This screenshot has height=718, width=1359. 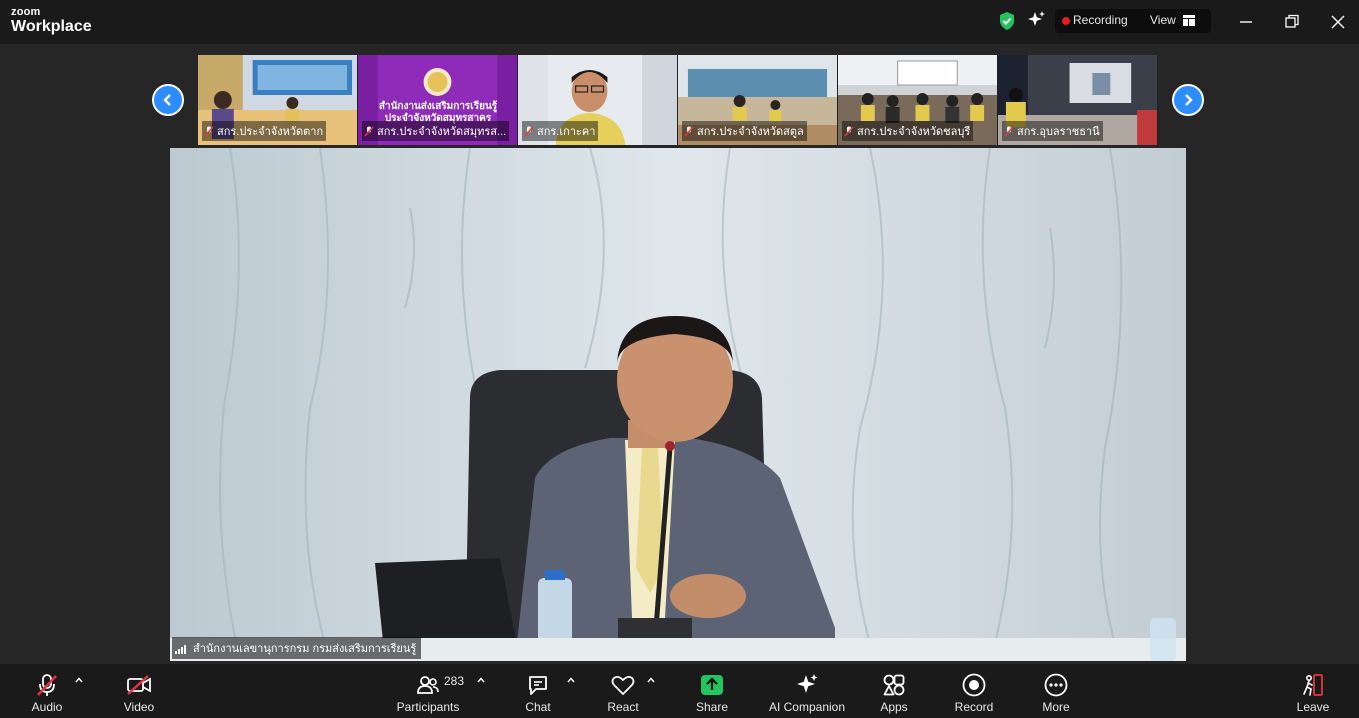 What do you see at coordinates (918, 100) in the screenshot?
I see `video-tile: สกร.ประจำจังหวัดชลบุรี` at bounding box center [918, 100].